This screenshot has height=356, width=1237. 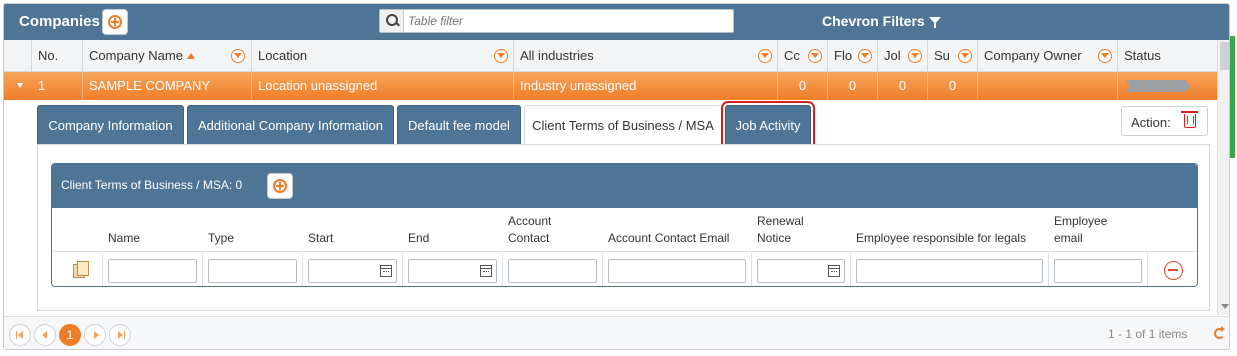 I want to click on renewal-notice-input, so click(x=801, y=271).